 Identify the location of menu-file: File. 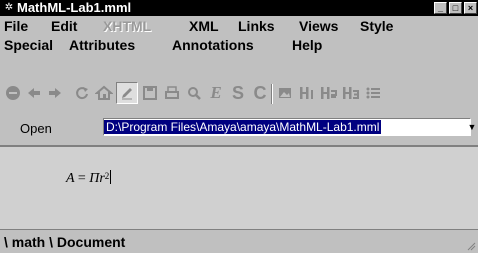
(16, 26).